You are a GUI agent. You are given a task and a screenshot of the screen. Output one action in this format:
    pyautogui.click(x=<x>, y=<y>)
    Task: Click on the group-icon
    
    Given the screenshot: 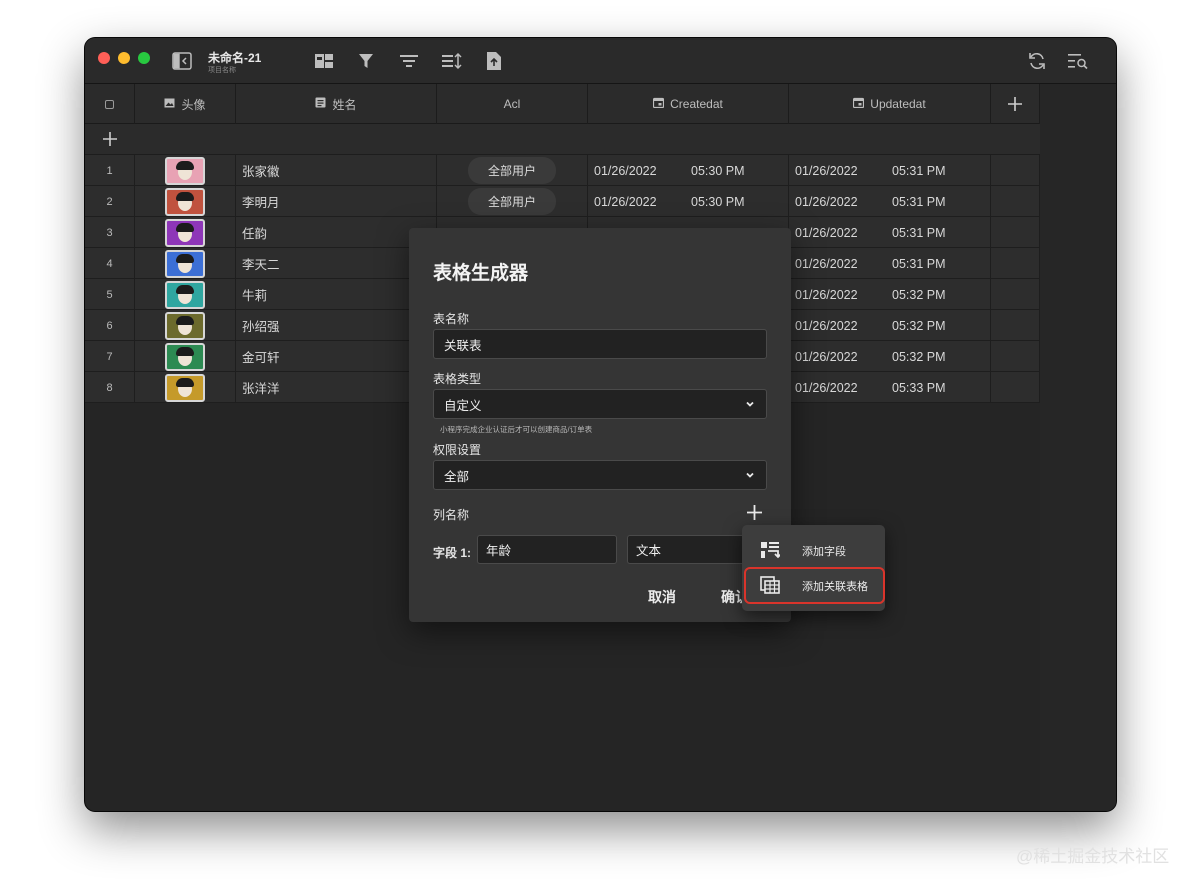 What is the action you would take?
    pyautogui.click(x=409, y=61)
    